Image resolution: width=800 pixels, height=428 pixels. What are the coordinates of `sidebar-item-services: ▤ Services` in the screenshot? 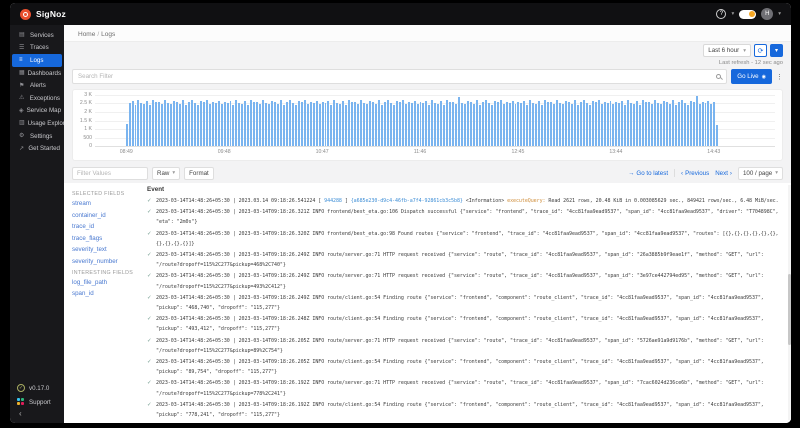 It's located at (37, 35).